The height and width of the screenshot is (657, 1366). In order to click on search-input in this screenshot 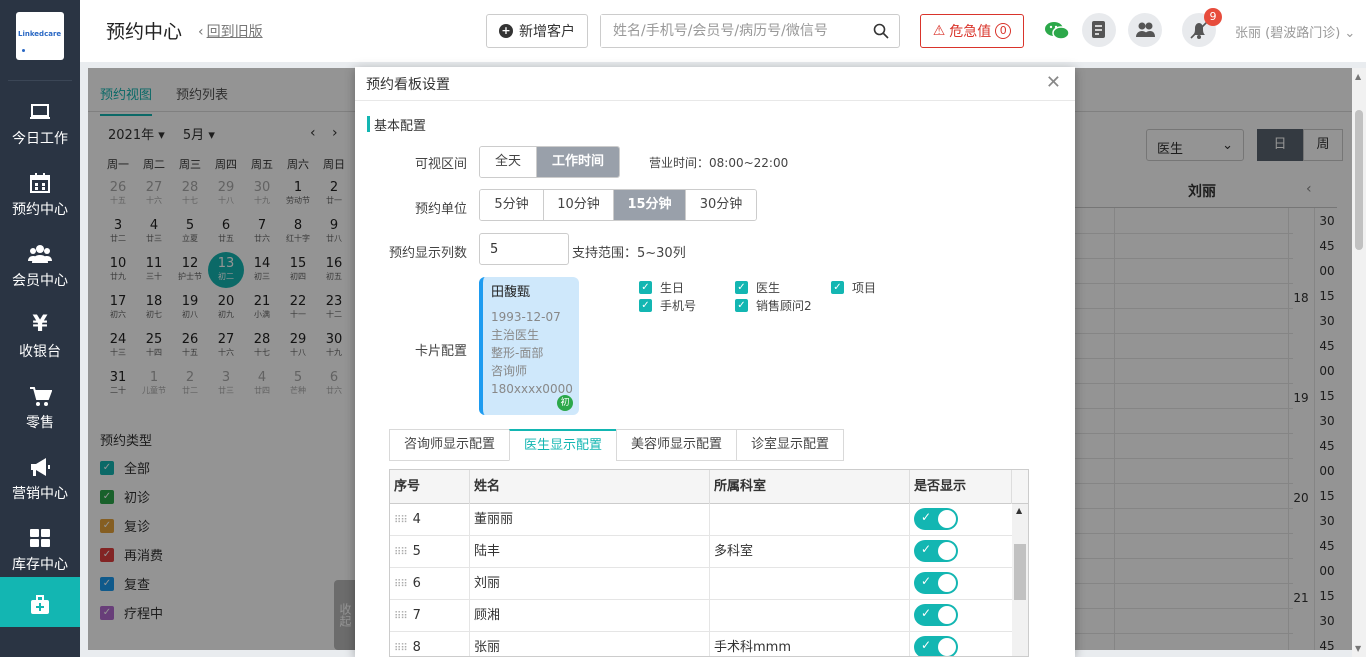, I will do `click(731, 31)`.